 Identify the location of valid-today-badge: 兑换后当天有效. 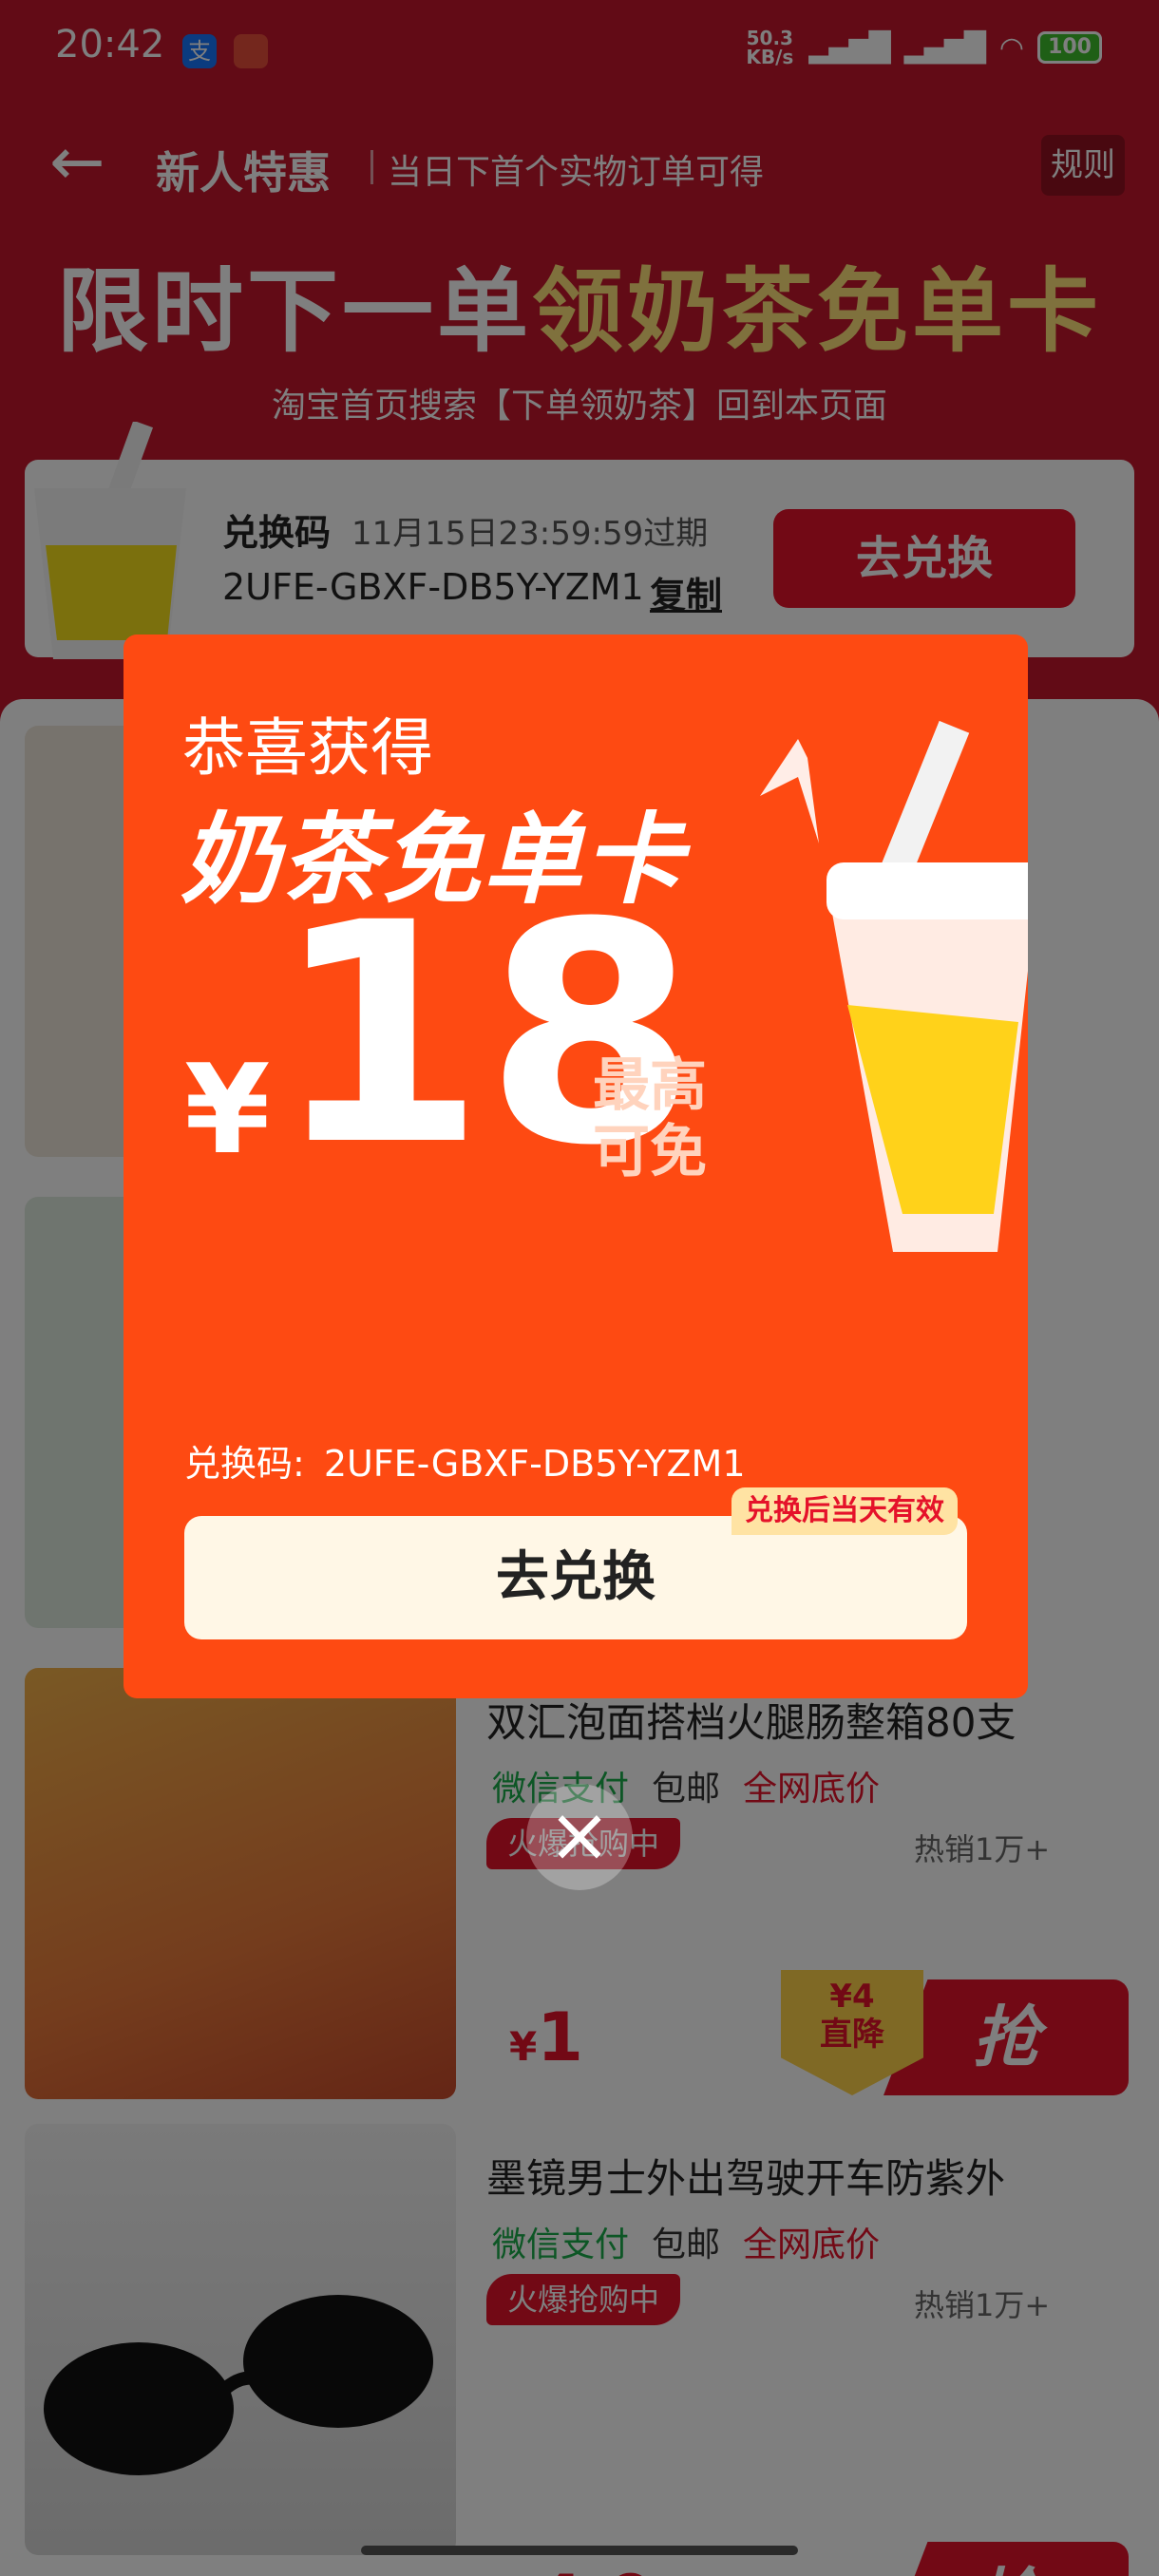
(845, 1511).